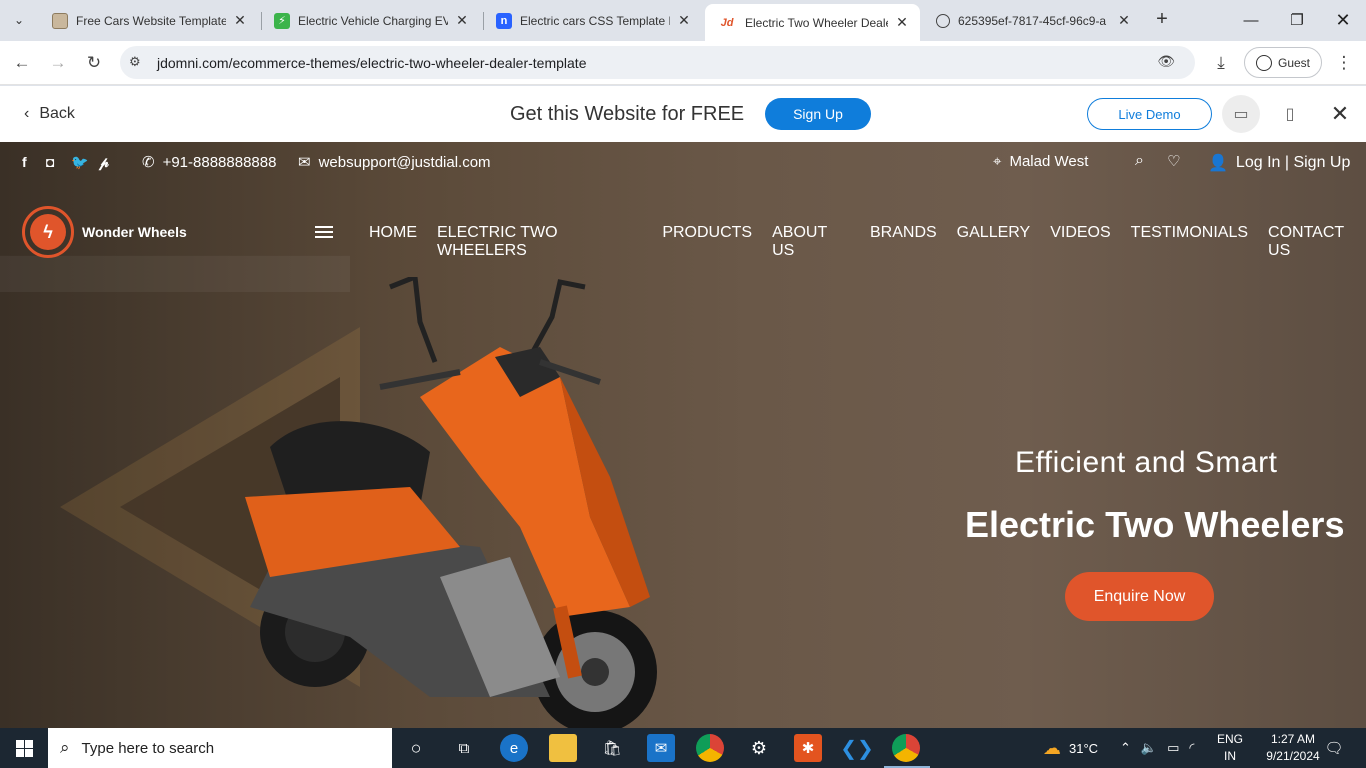  Describe the element at coordinates (1173, 748) in the screenshot. I see `battery-icon: ▭` at that location.